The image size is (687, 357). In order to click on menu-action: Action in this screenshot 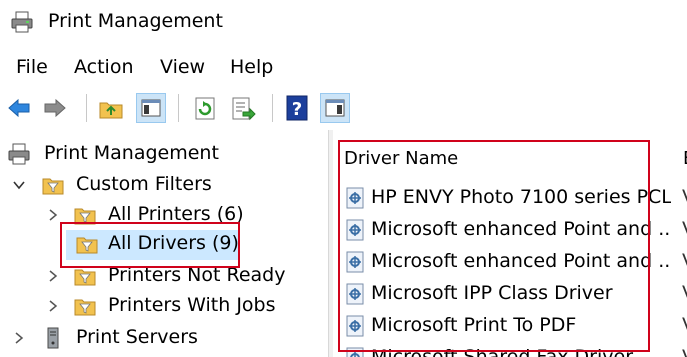, I will do `click(104, 67)`.